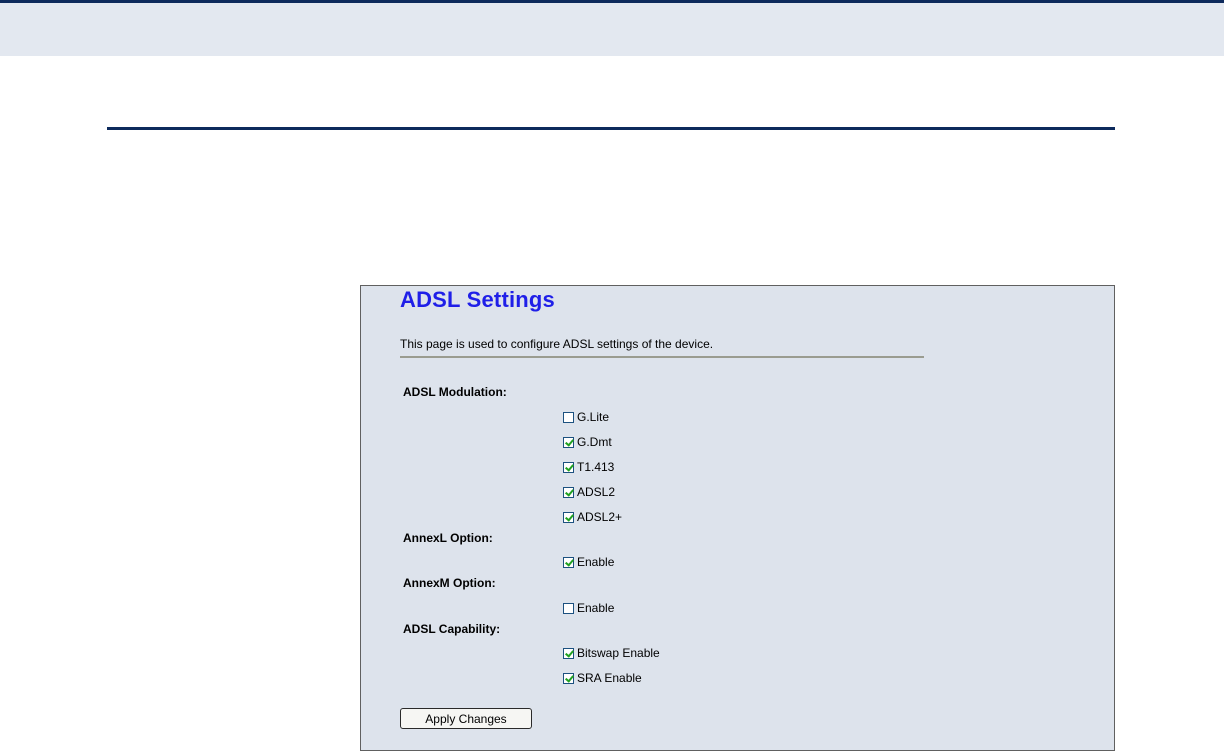 This screenshot has height=753, width=1224. I want to click on option-label: SRA Enable, so click(609, 678).